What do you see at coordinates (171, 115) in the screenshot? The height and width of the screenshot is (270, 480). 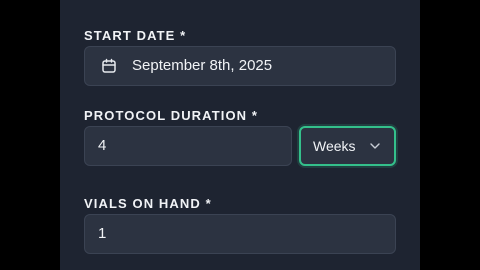 I see `protocol-duration-label: PROTOCOL DURATION *` at bounding box center [171, 115].